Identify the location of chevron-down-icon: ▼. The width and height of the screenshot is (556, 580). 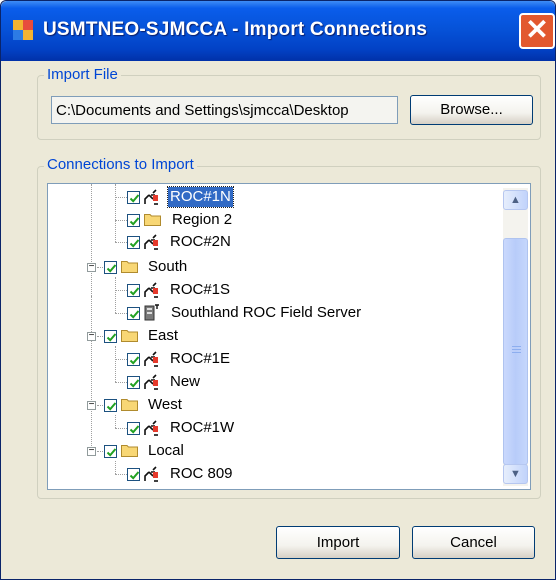
(515, 474).